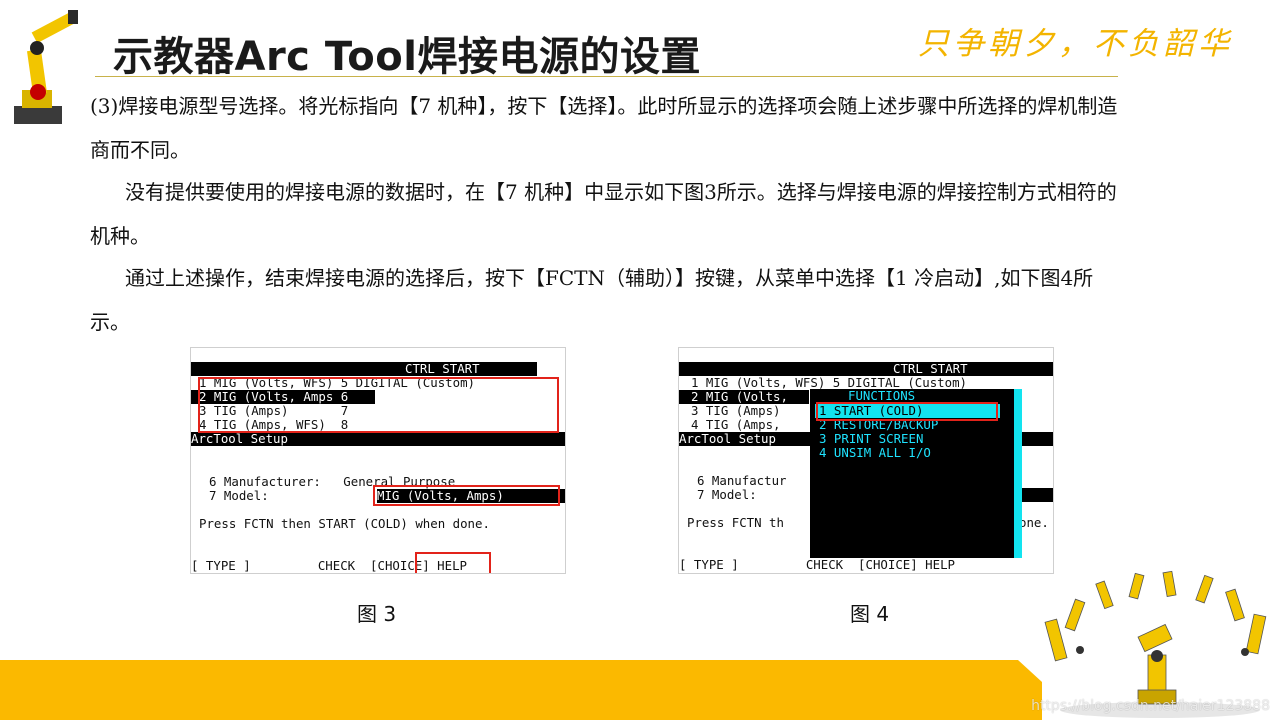 The image size is (1280, 720). Describe the element at coordinates (735, 522) in the screenshot. I see `press-instruction: Press FCTN th` at that location.